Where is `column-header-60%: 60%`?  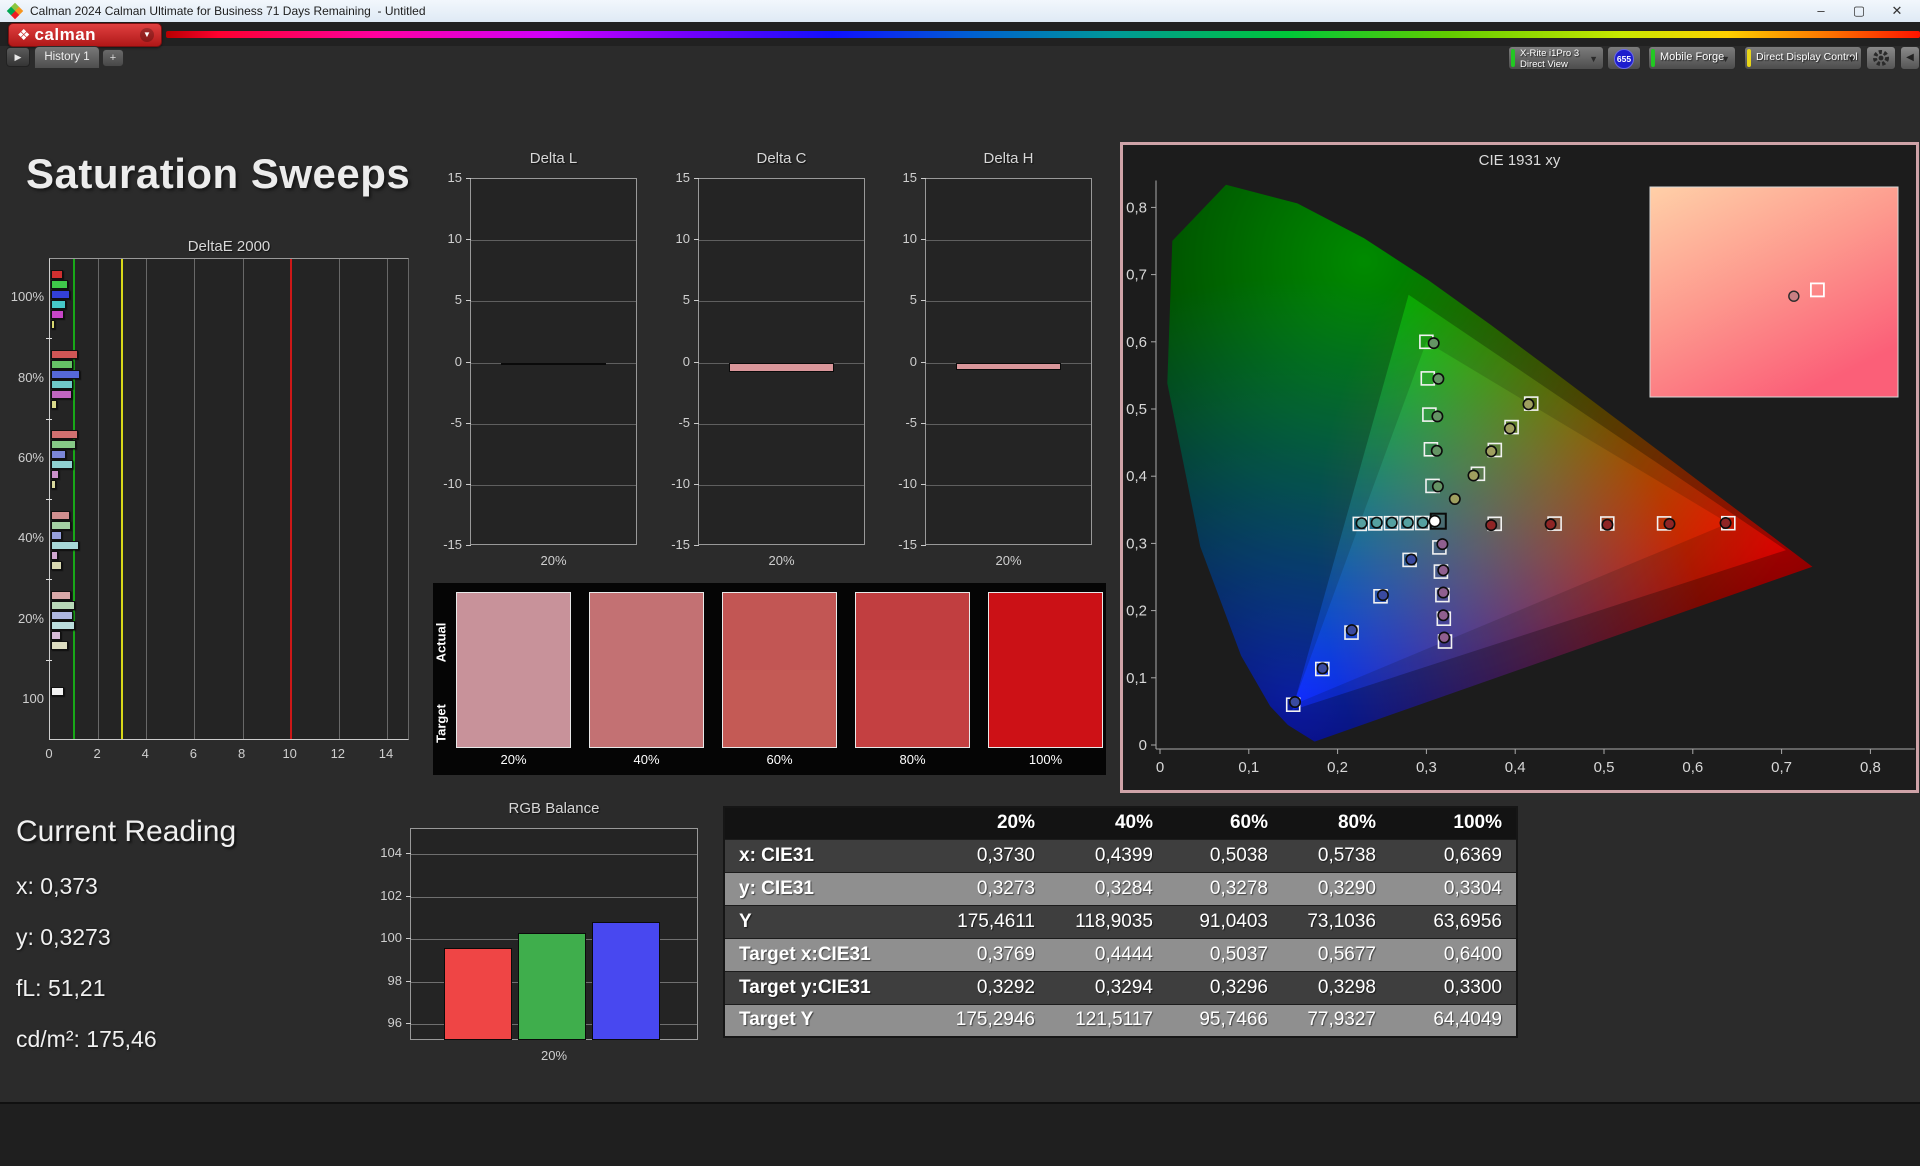
column-header-60%: 60% is located at coordinates (1224, 822).